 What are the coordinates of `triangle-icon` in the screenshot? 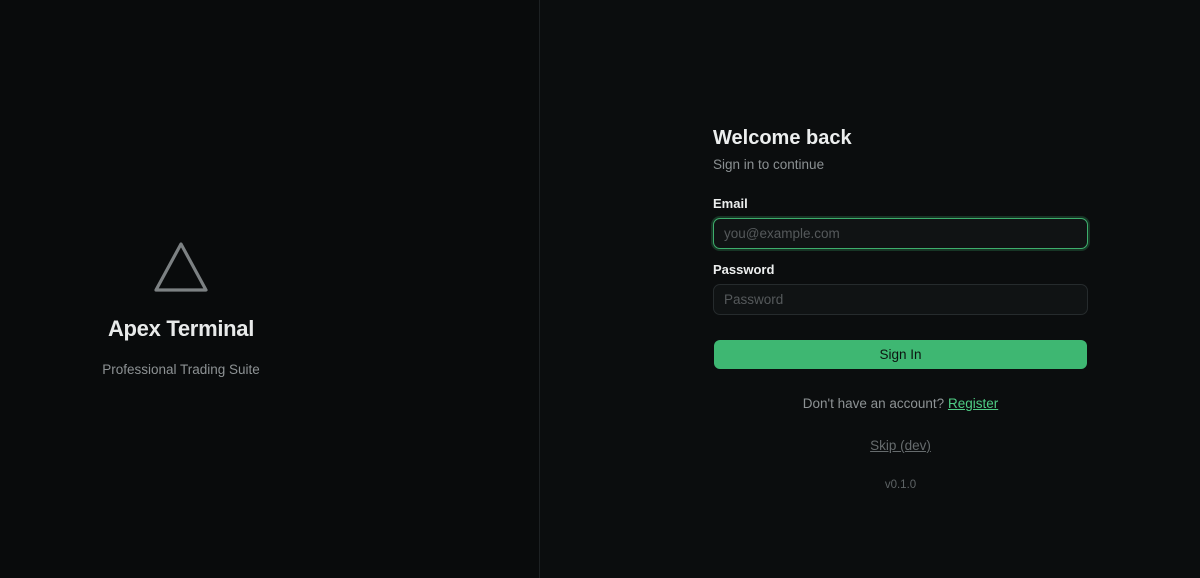 It's located at (181, 267).